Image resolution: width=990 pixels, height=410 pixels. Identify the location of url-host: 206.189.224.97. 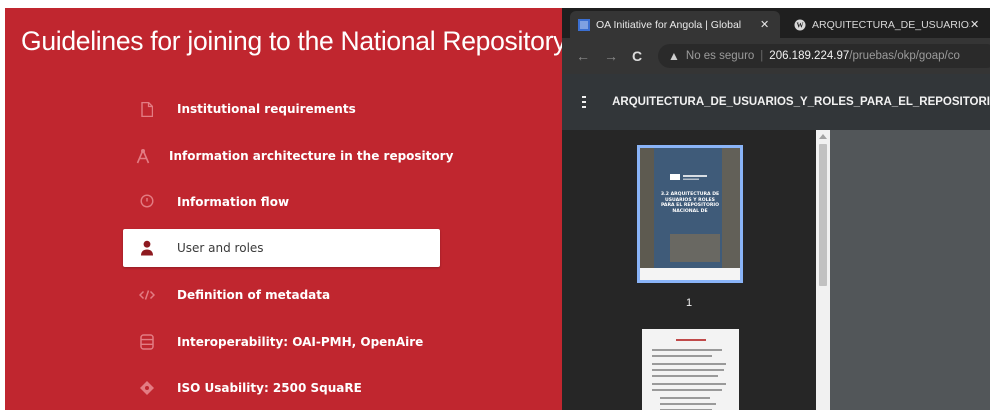
(809, 56).